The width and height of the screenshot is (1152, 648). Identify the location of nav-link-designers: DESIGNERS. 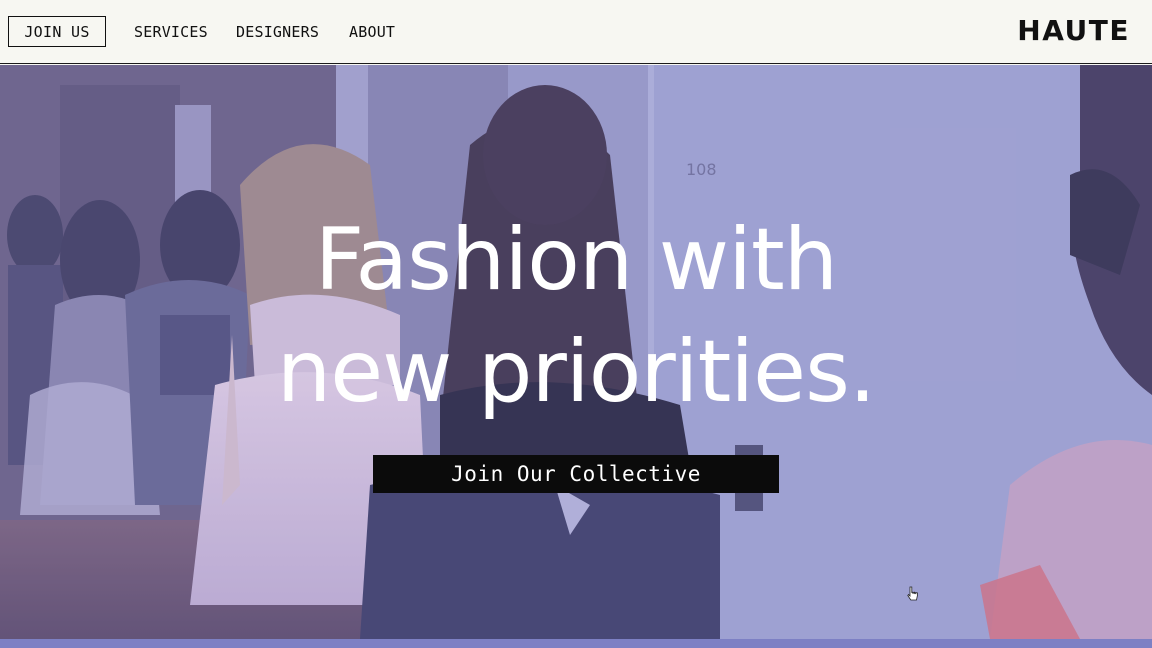
(277, 32).